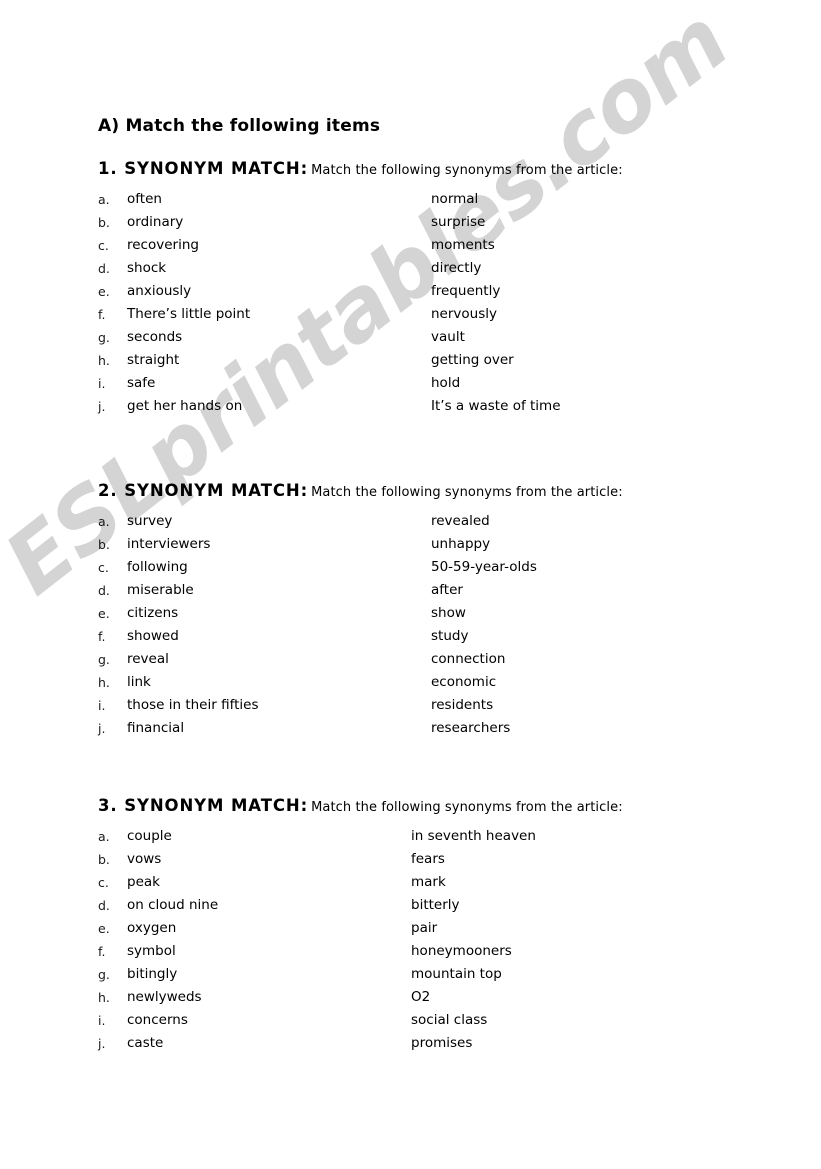  What do you see at coordinates (428, 882) in the screenshot?
I see `match-term-right: mark` at bounding box center [428, 882].